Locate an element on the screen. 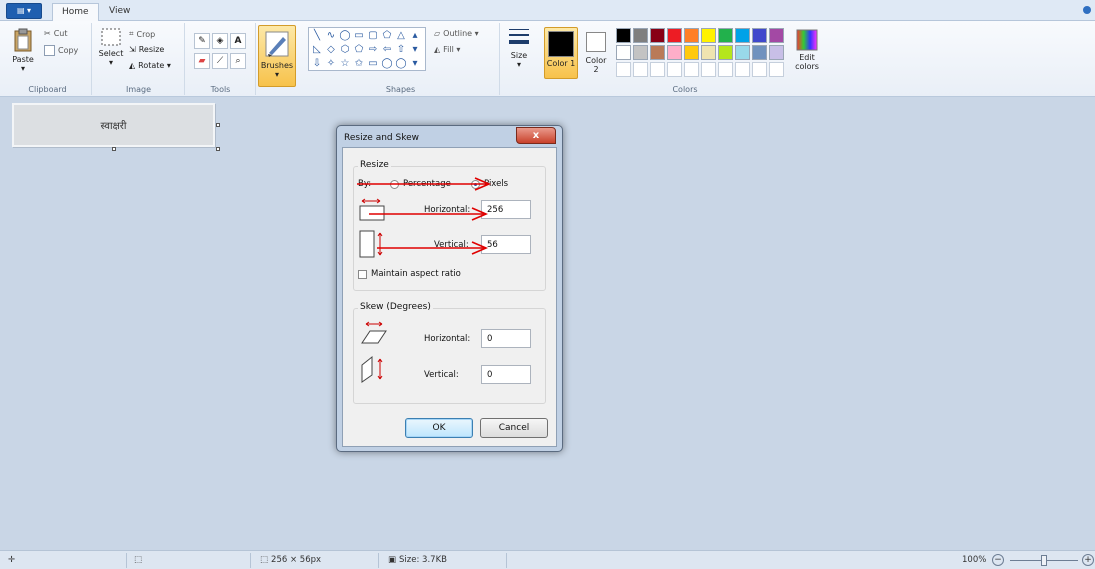  shape-item: △ is located at coordinates (401, 36).